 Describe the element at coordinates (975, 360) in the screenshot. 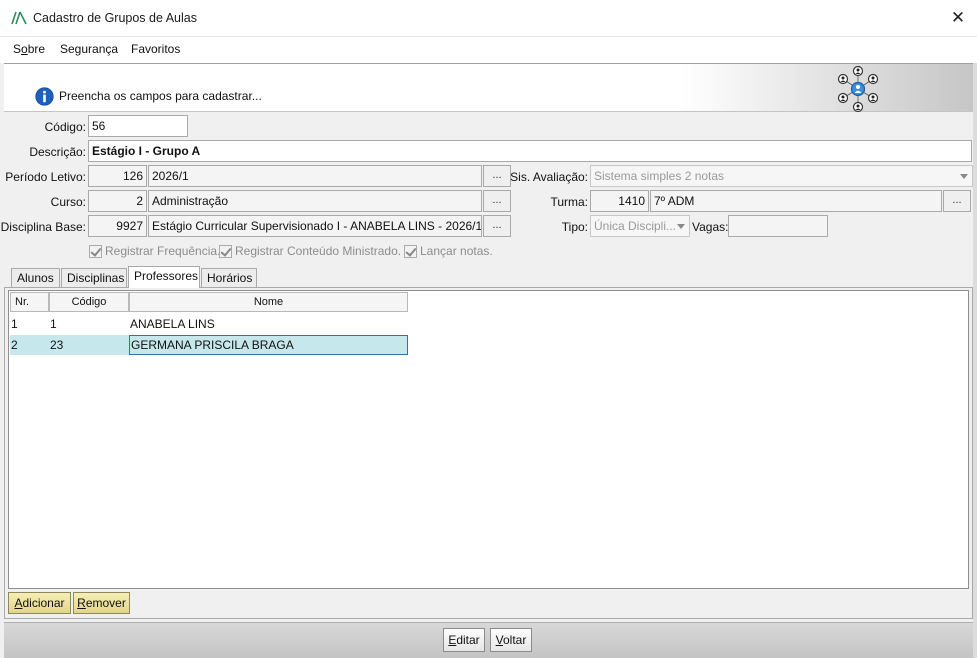

I see `window-edge` at that location.